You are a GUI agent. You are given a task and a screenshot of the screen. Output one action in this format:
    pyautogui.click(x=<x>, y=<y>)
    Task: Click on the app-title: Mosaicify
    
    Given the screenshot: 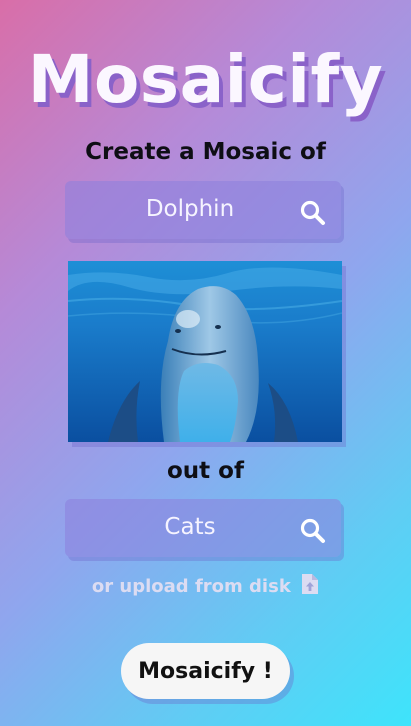 What is the action you would take?
    pyautogui.click(x=205, y=79)
    